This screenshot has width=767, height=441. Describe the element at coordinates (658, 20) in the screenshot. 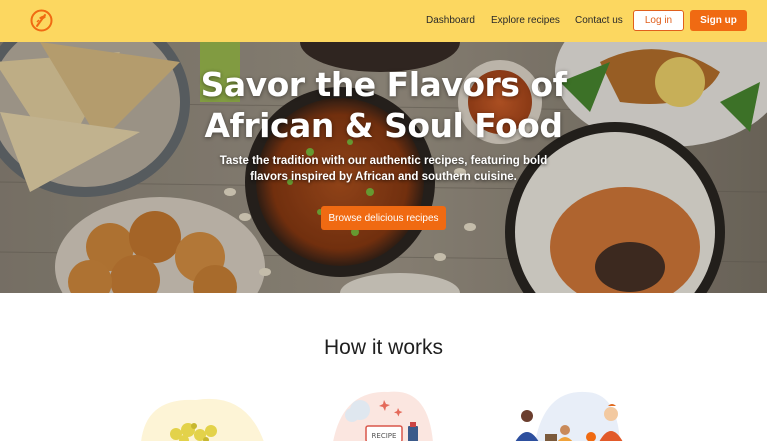

I see `login-button: Log in` at that location.